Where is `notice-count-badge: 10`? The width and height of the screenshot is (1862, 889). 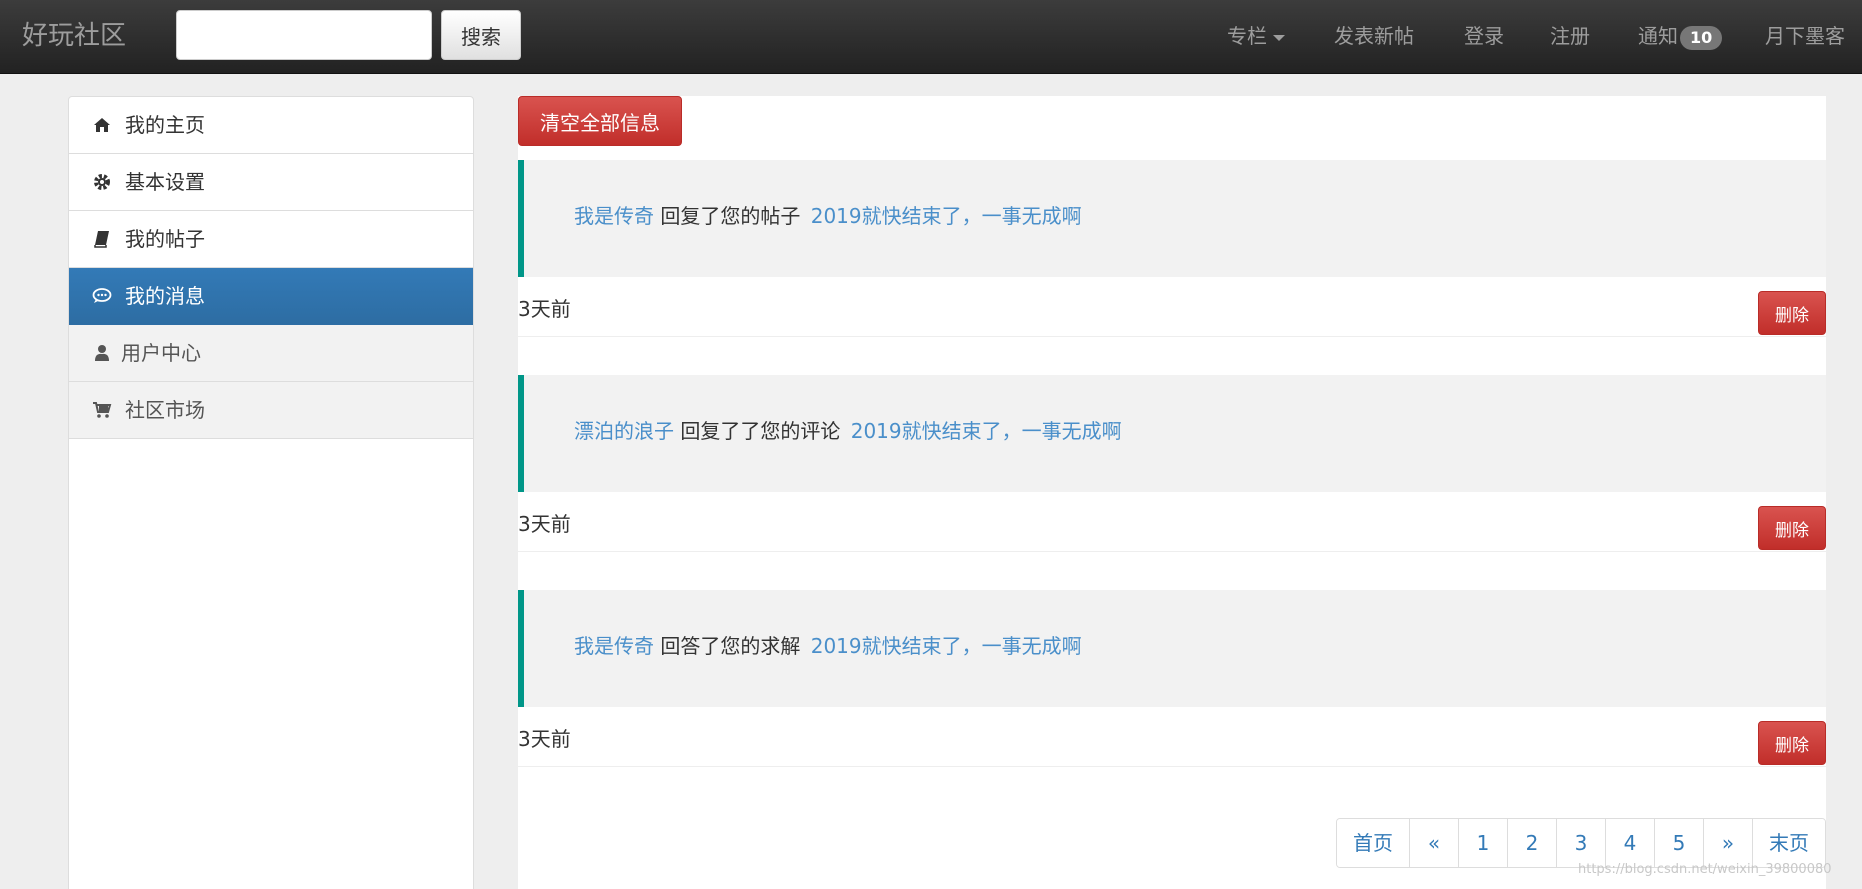 notice-count-badge: 10 is located at coordinates (1701, 37).